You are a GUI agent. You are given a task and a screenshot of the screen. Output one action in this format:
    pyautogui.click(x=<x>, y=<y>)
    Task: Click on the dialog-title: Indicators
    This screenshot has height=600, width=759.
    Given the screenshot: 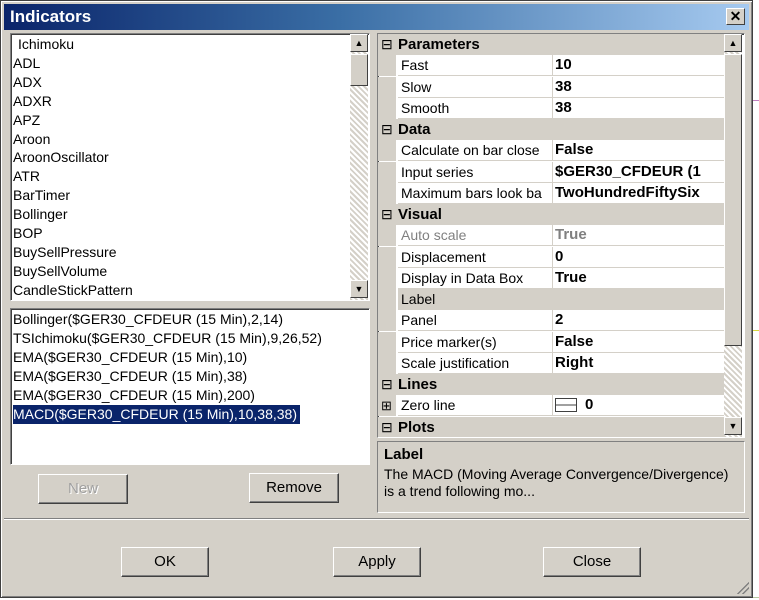 What is the action you would take?
    pyautogui.click(x=51, y=16)
    